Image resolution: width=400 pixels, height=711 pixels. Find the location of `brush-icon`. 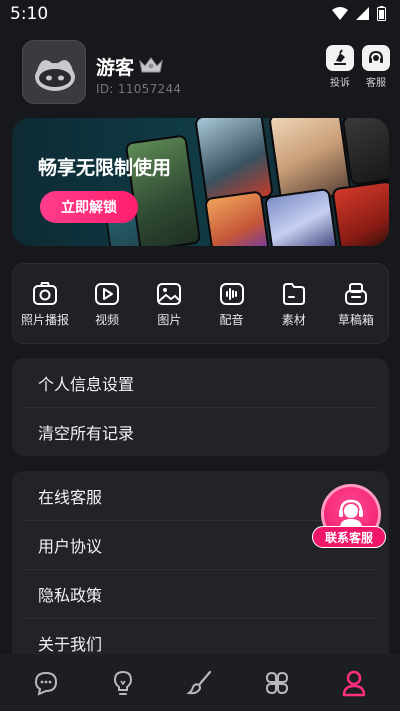

brush-icon is located at coordinates (199, 682).